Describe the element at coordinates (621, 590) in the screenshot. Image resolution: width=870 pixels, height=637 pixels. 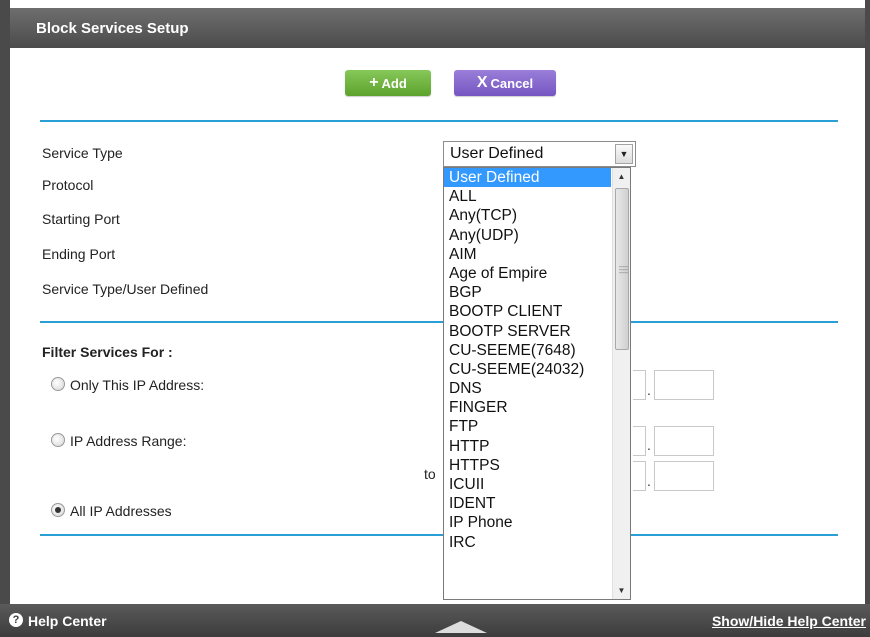
I see `scroll-down-icon: ▼` at that location.